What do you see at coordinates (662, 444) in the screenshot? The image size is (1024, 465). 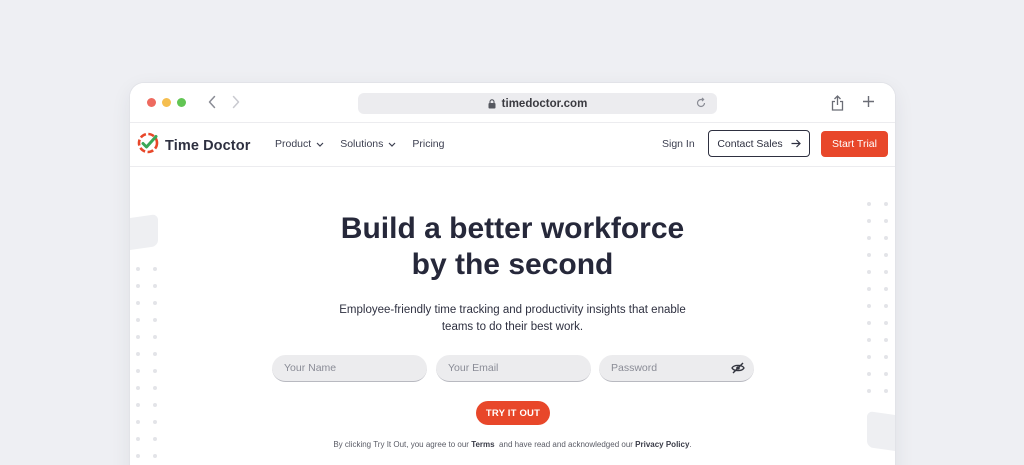 I see `privacy-policy-link: Privacy Policy` at bounding box center [662, 444].